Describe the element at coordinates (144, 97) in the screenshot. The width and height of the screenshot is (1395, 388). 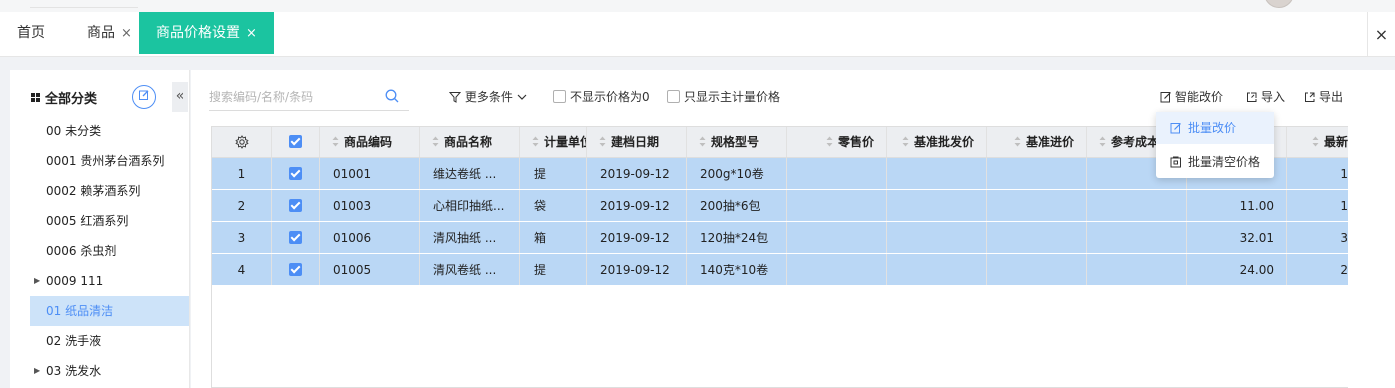
I see `edit-category-button` at that location.